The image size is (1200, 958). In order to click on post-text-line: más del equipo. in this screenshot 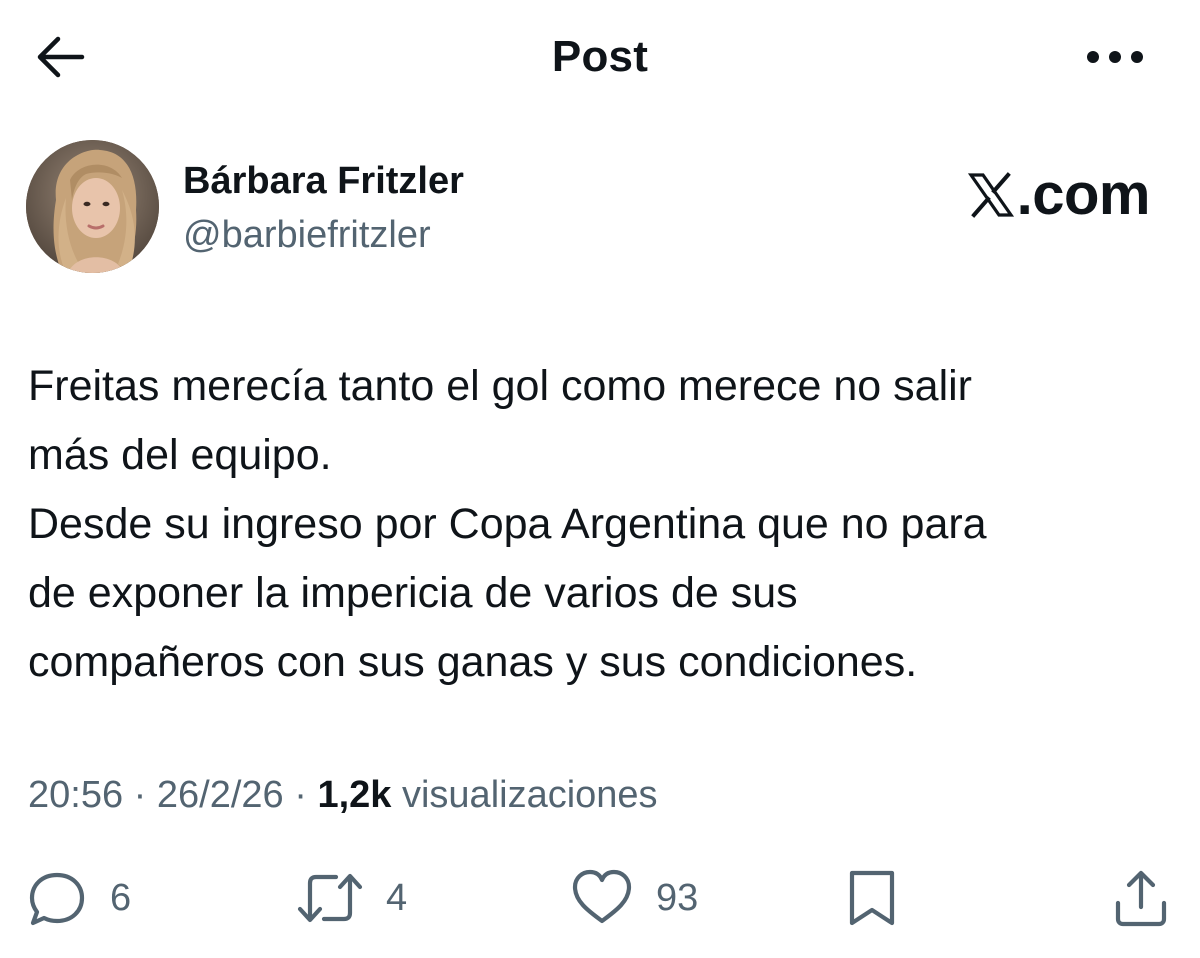, I will do `click(180, 455)`.